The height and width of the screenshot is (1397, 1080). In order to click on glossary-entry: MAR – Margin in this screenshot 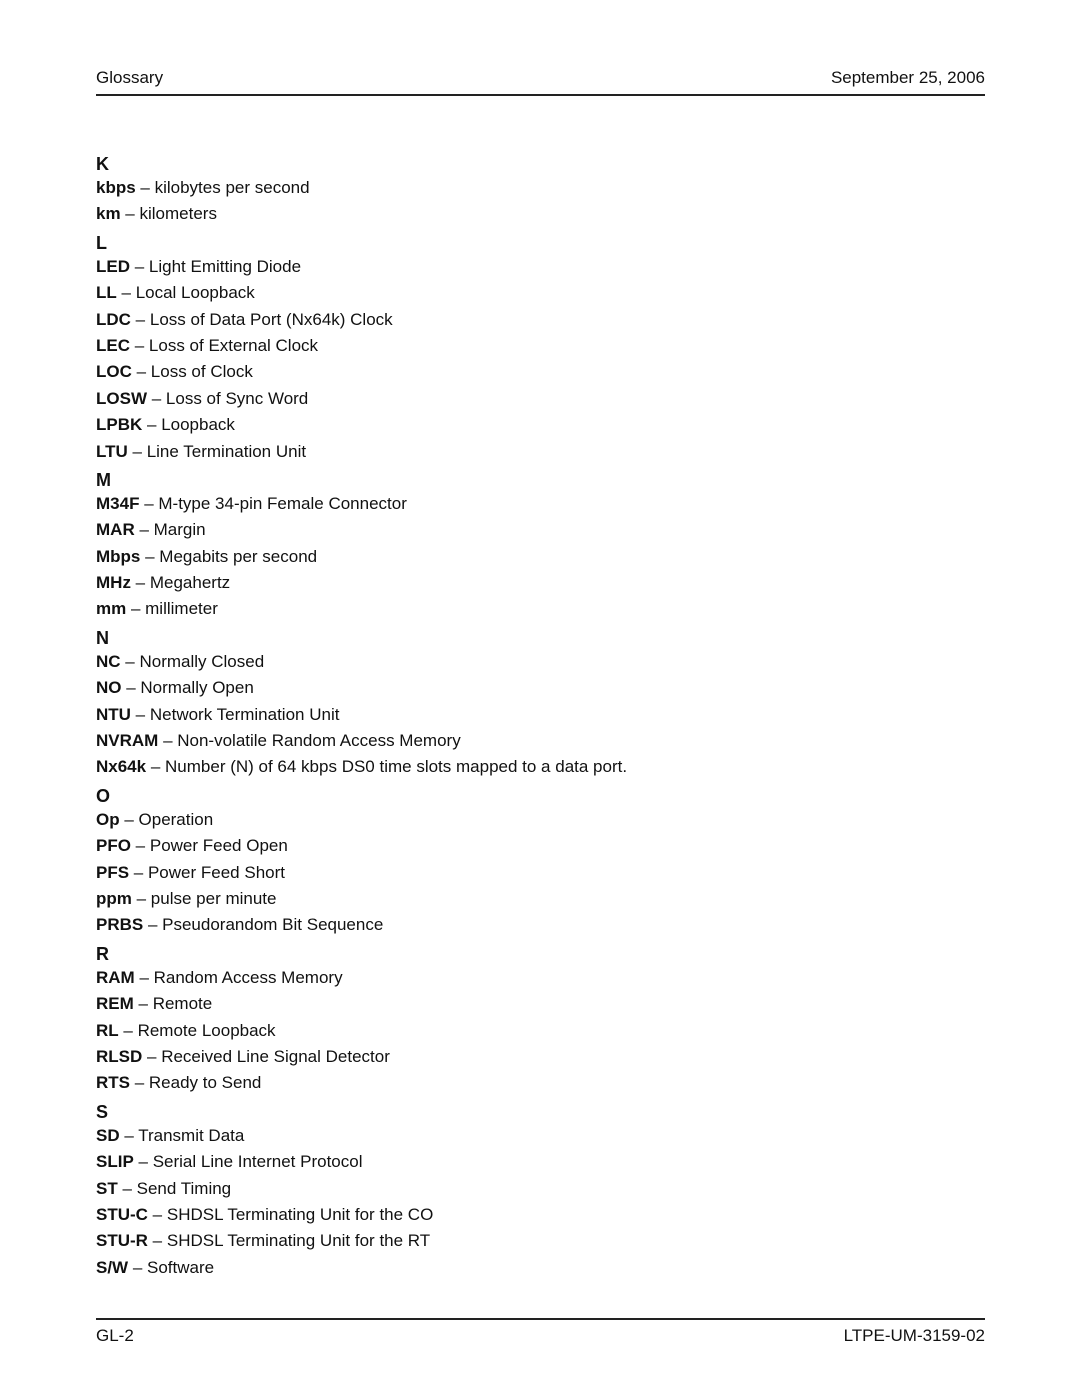, I will do `click(540, 530)`.